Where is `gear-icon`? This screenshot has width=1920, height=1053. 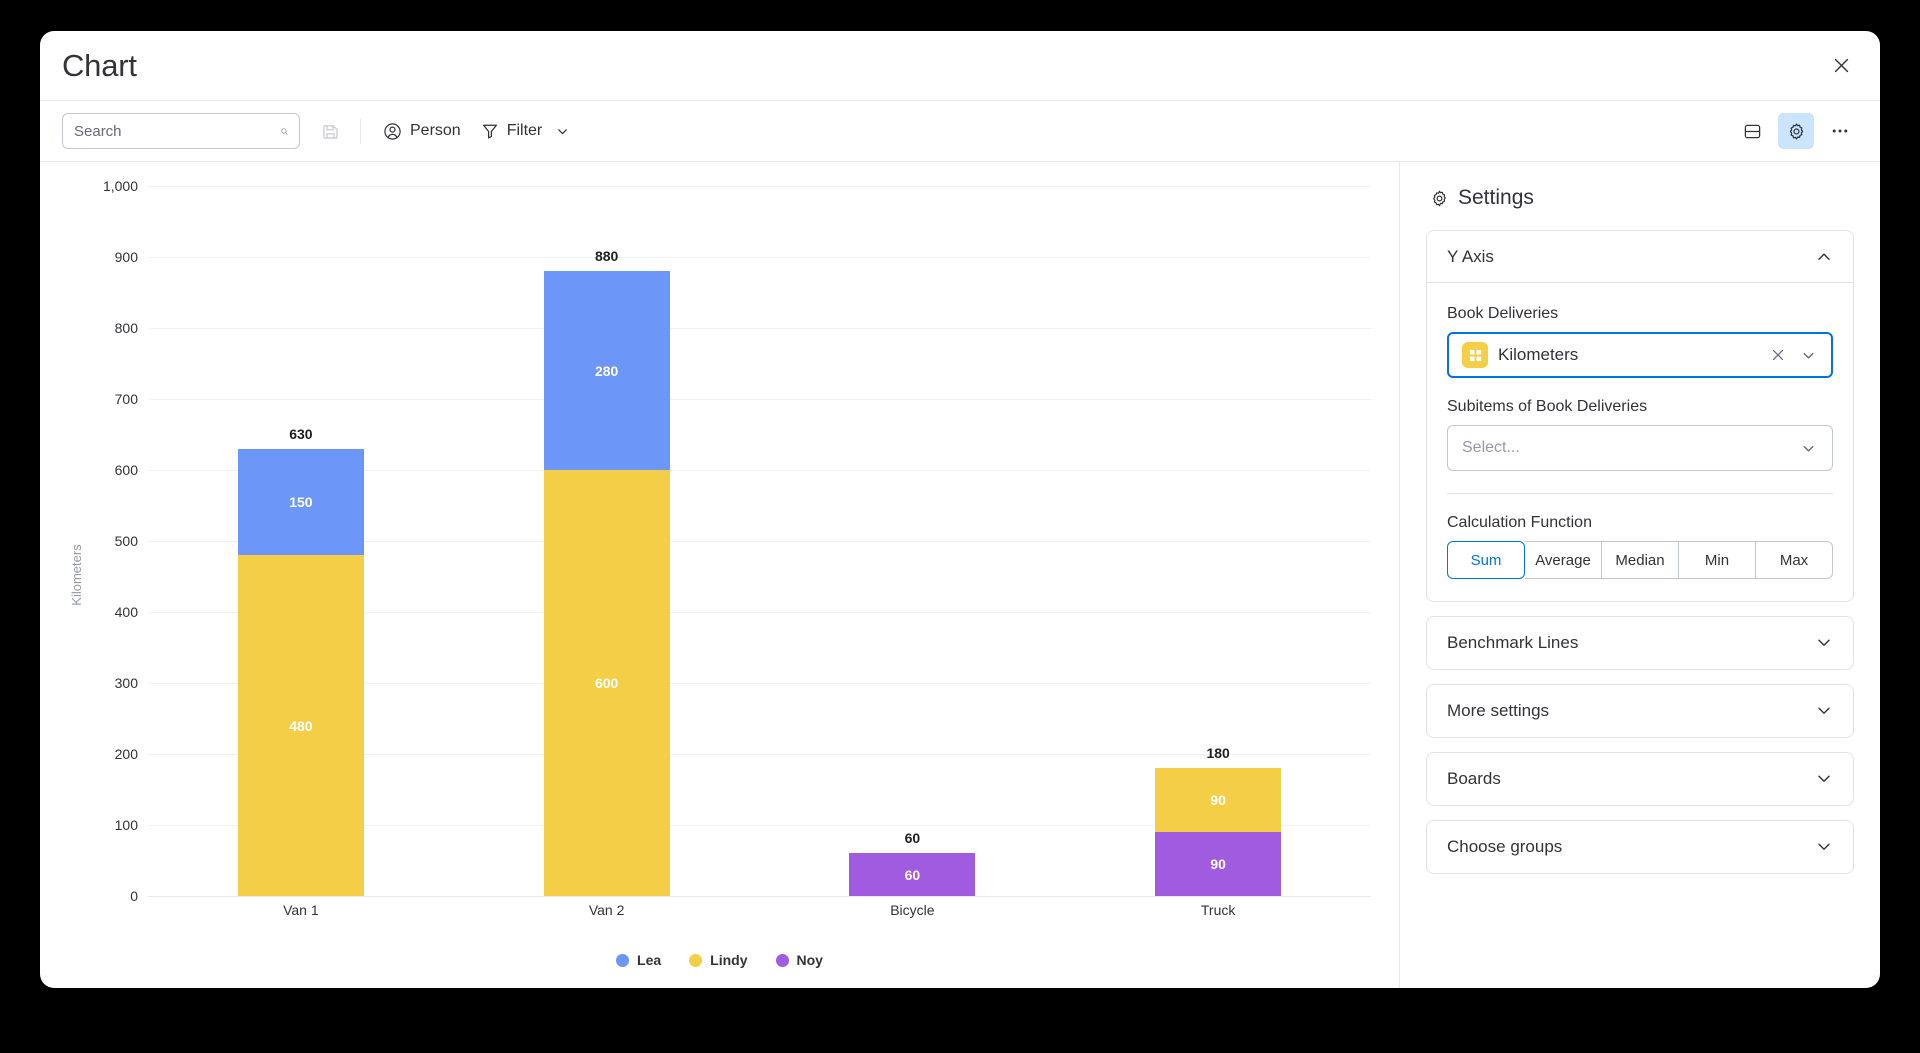 gear-icon is located at coordinates (1796, 131).